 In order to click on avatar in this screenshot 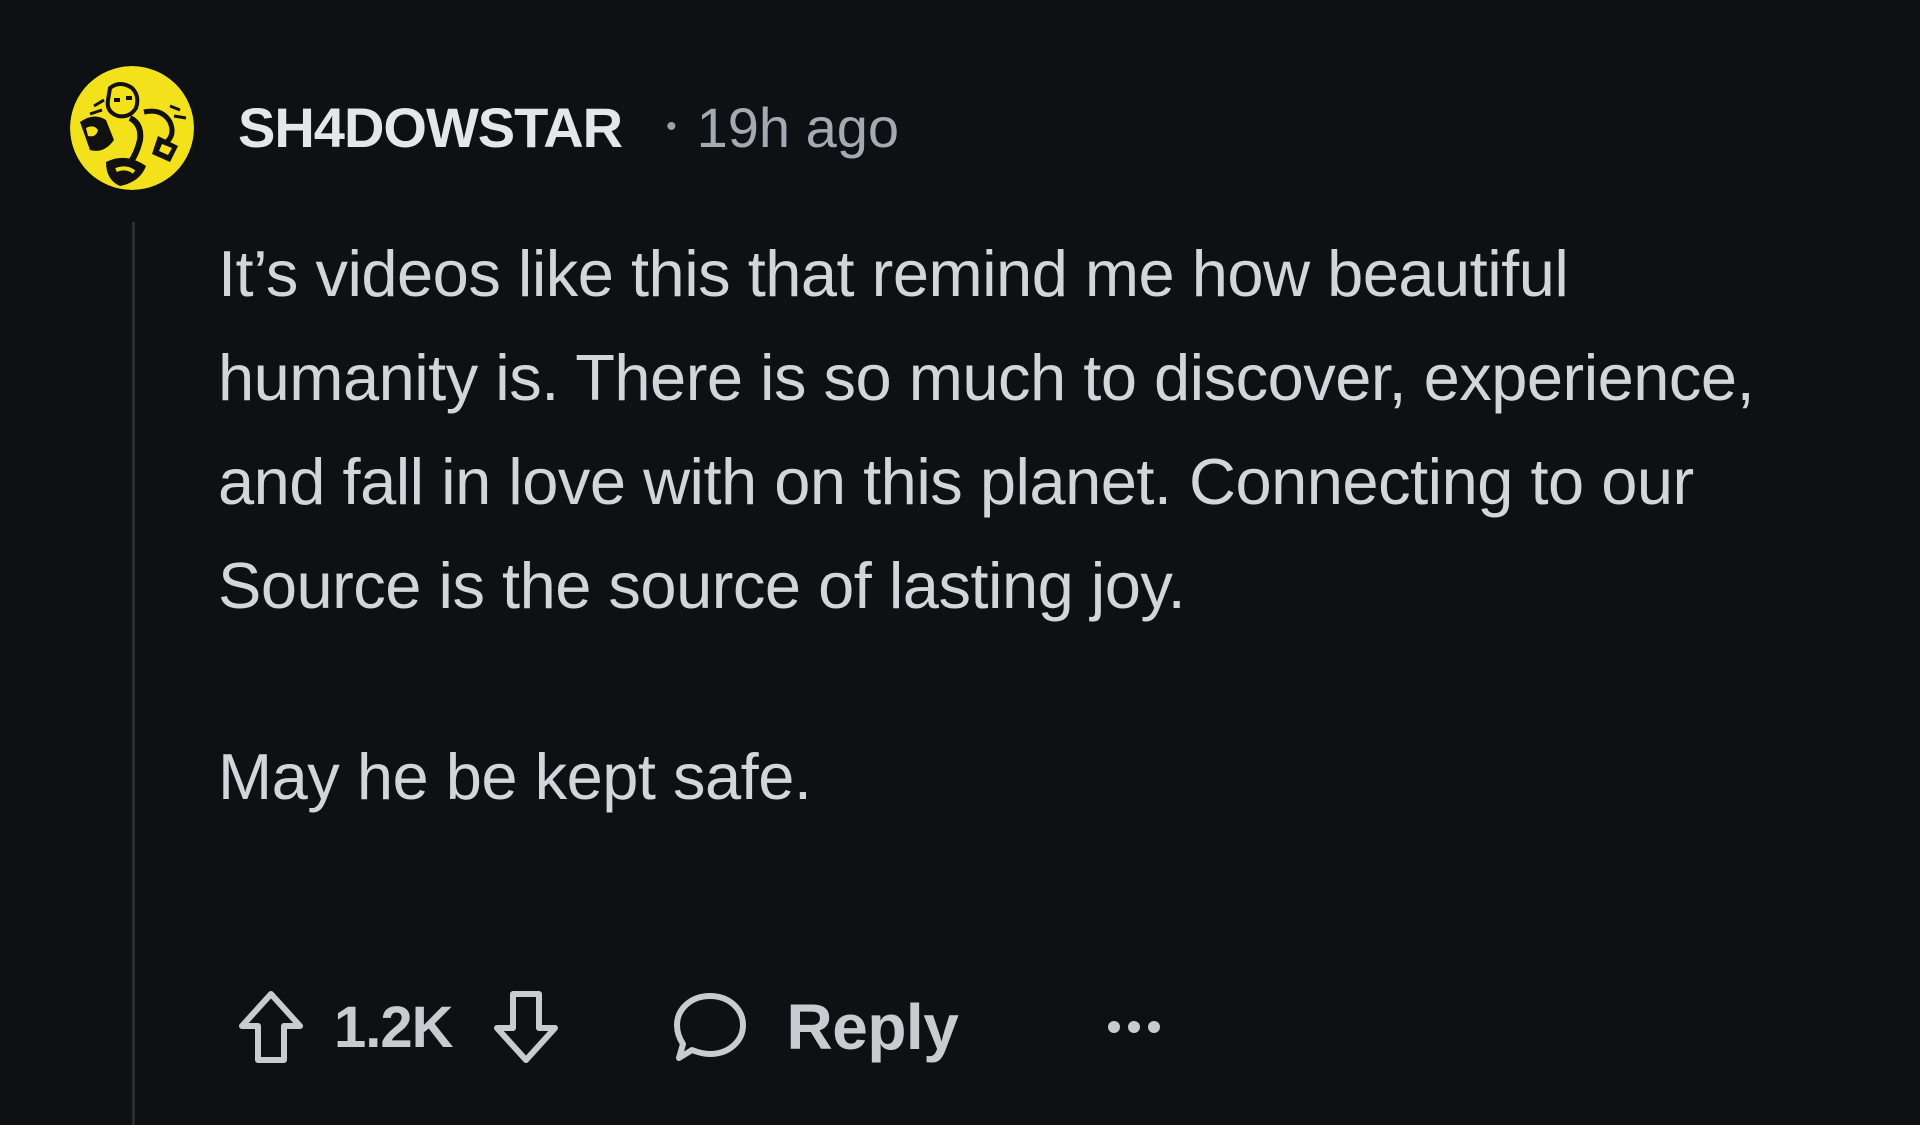, I will do `click(132, 128)`.